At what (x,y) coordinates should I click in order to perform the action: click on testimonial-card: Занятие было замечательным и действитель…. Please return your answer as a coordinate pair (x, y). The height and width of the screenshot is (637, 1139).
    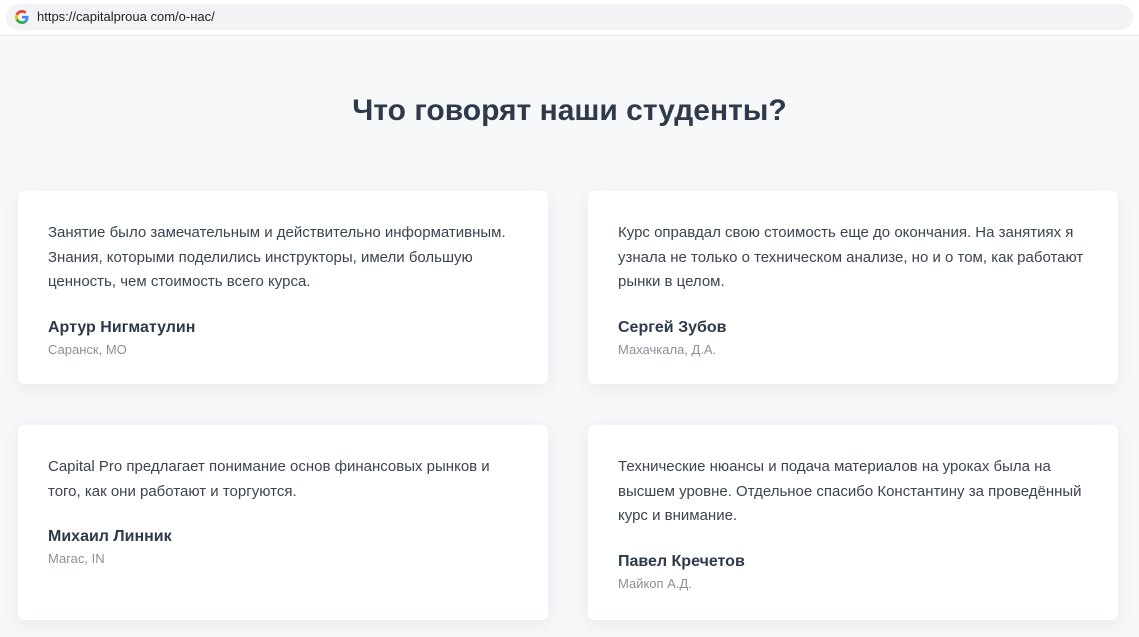
    Looking at the image, I should click on (283, 287).